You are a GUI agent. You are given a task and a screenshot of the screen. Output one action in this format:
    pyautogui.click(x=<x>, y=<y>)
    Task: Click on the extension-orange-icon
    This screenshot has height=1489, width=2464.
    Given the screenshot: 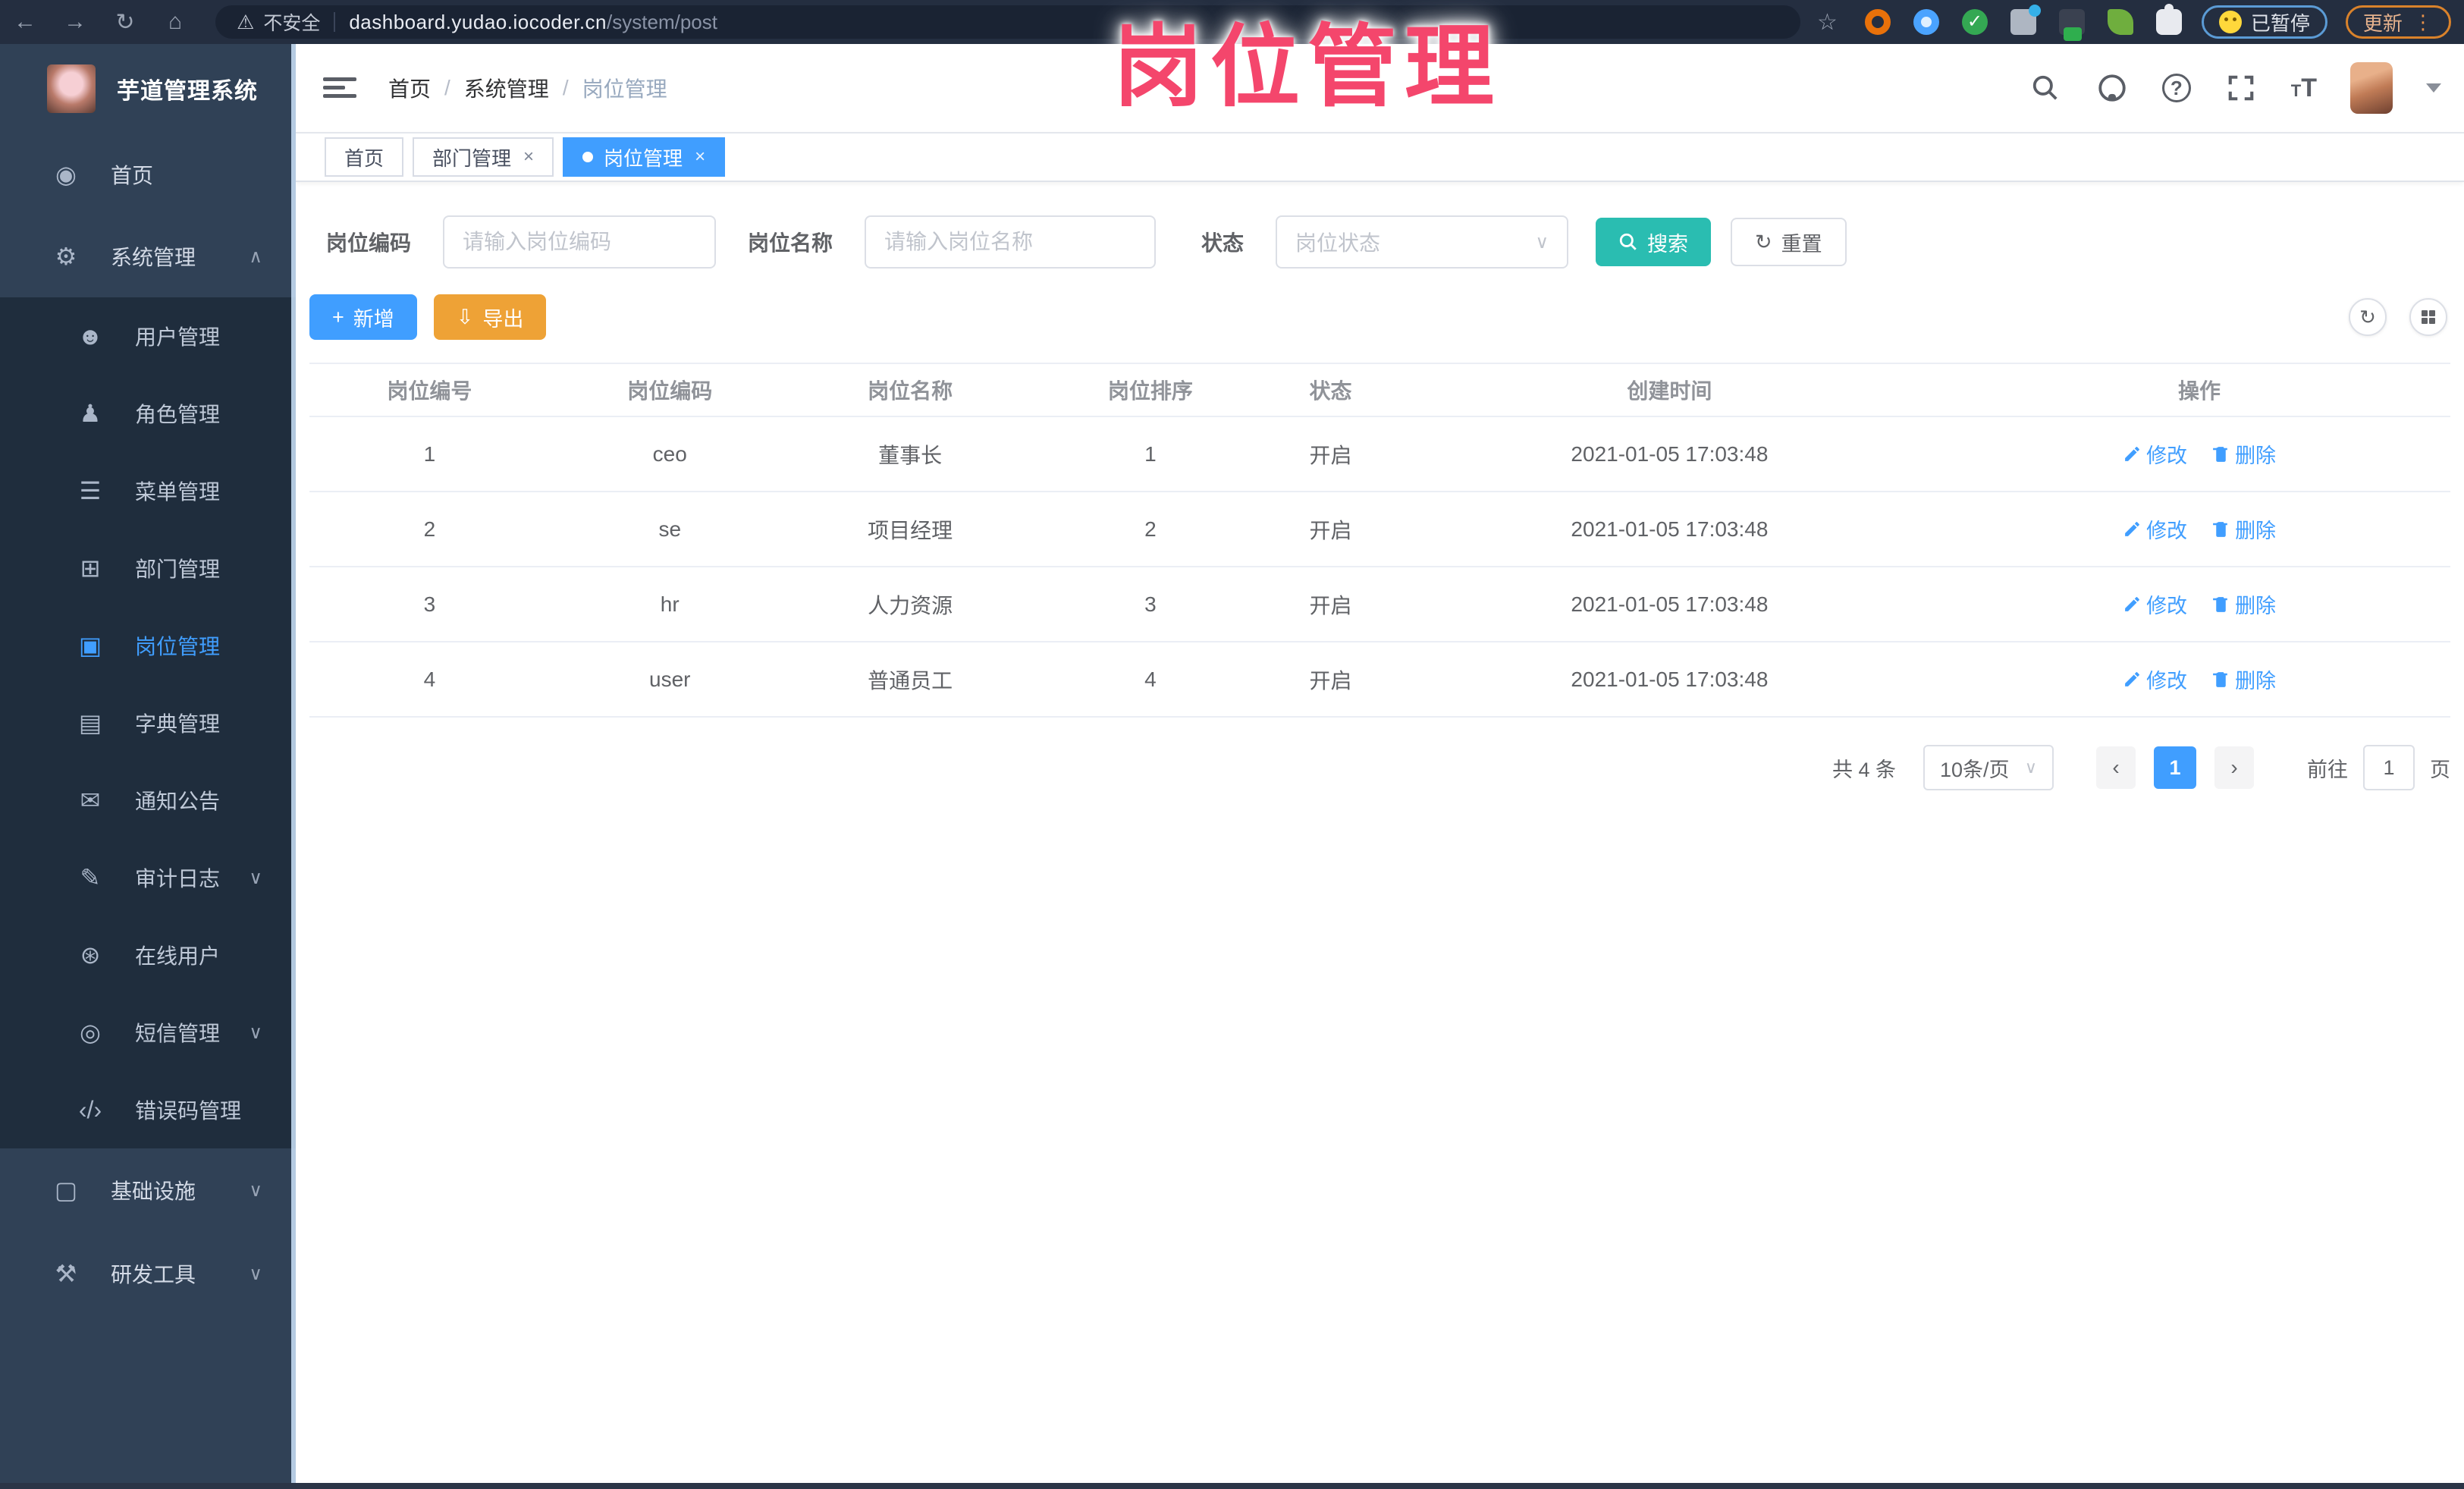 What is the action you would take?
    pyautogui.click(x=1877, y=22)
    